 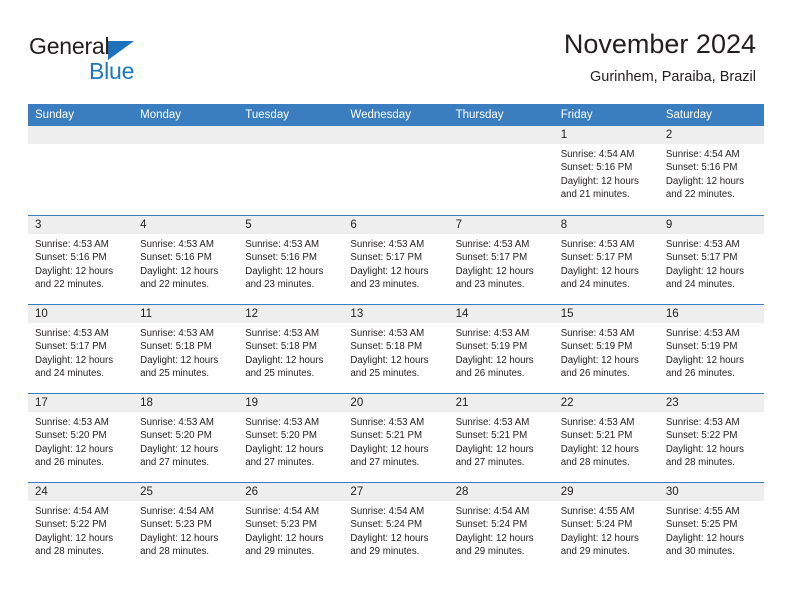 I want to click on day-detail-line: and 26 minutes., so click(x=700, y=373).